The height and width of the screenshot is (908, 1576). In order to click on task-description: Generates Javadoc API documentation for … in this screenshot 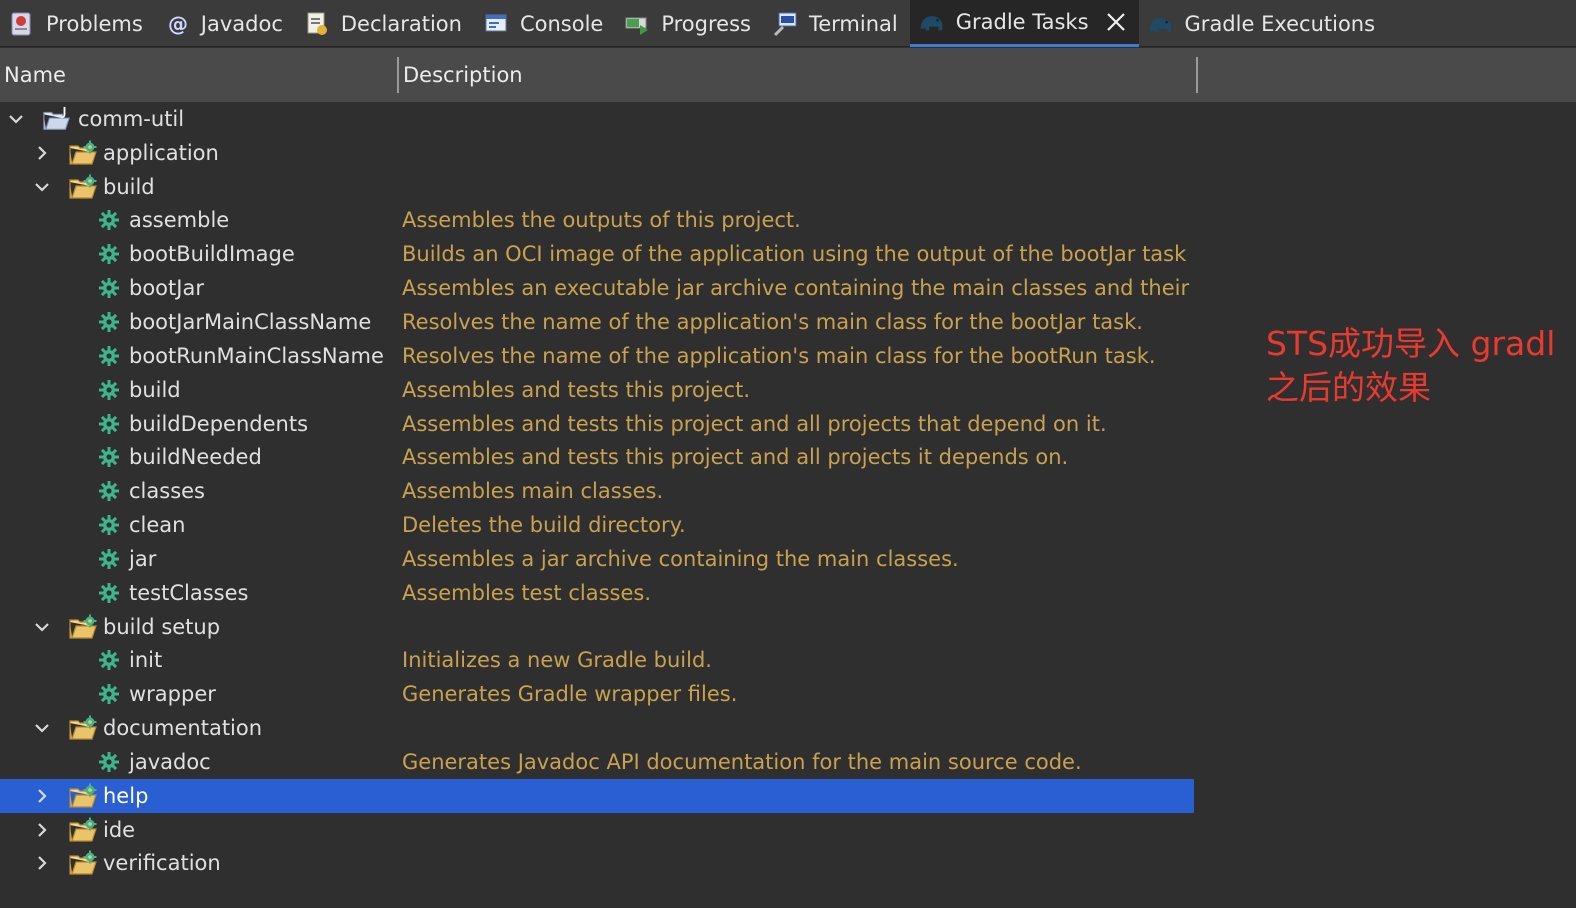, I will do `click(742, 761)`.